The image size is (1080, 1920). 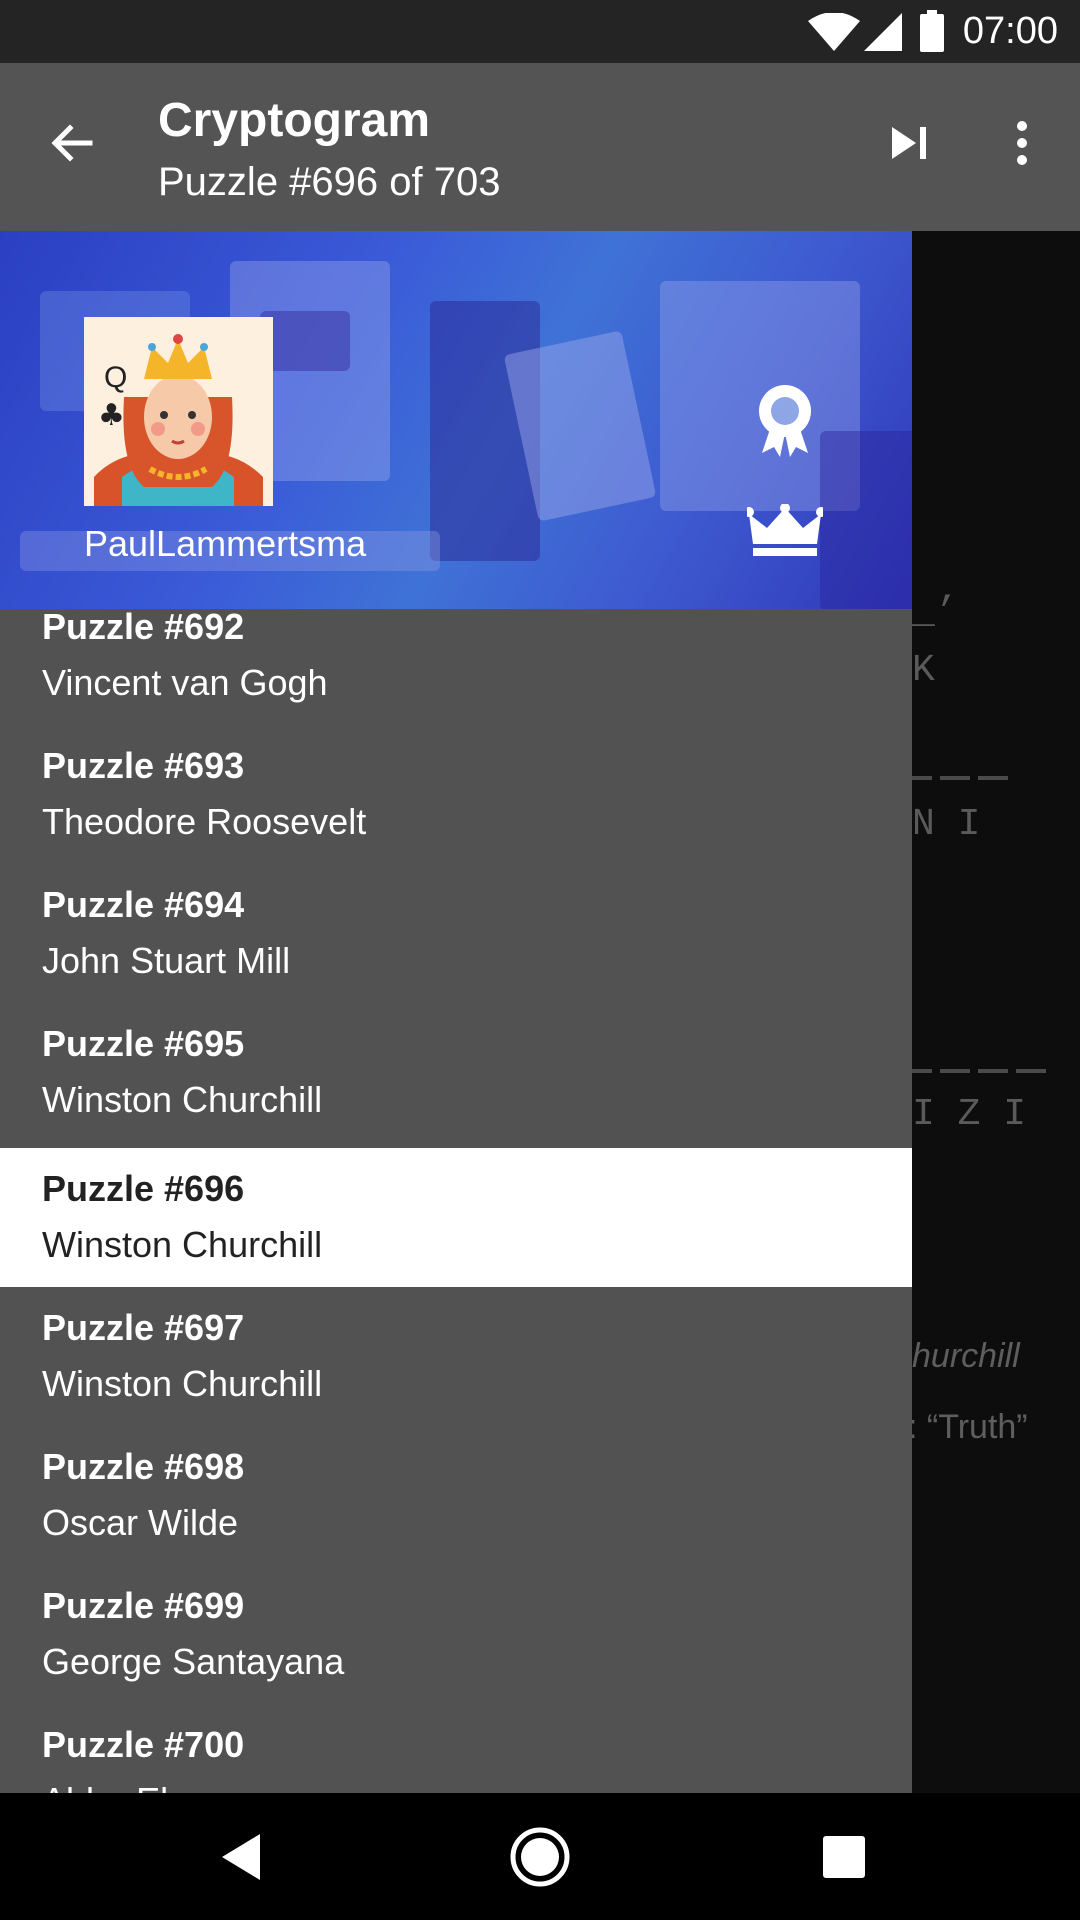 I want to click on quote-topic: : “Truth”, so click(x=970, y=1427).